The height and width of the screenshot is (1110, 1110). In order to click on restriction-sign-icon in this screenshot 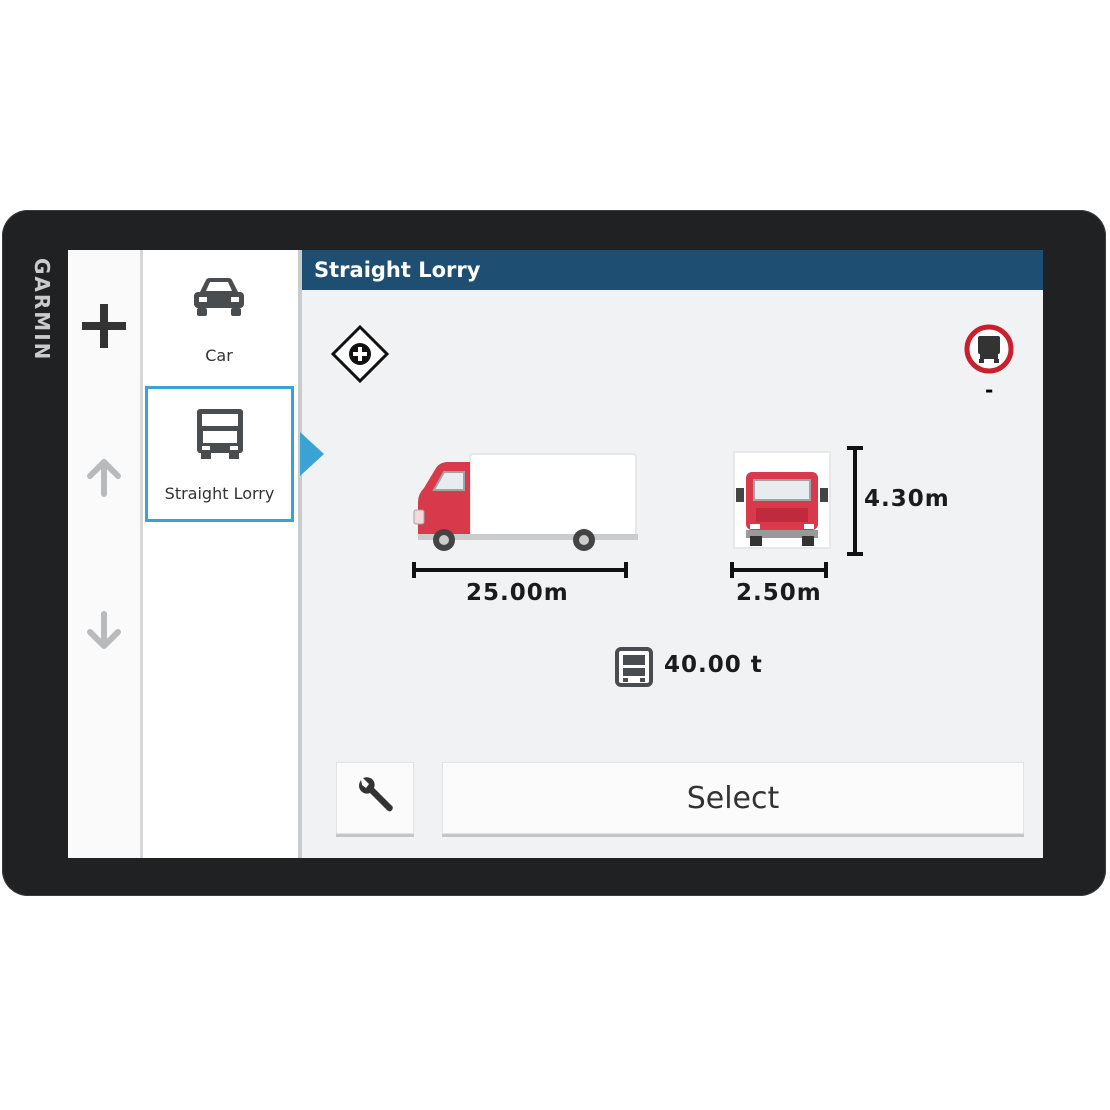, I will do `click(989, 351)`.